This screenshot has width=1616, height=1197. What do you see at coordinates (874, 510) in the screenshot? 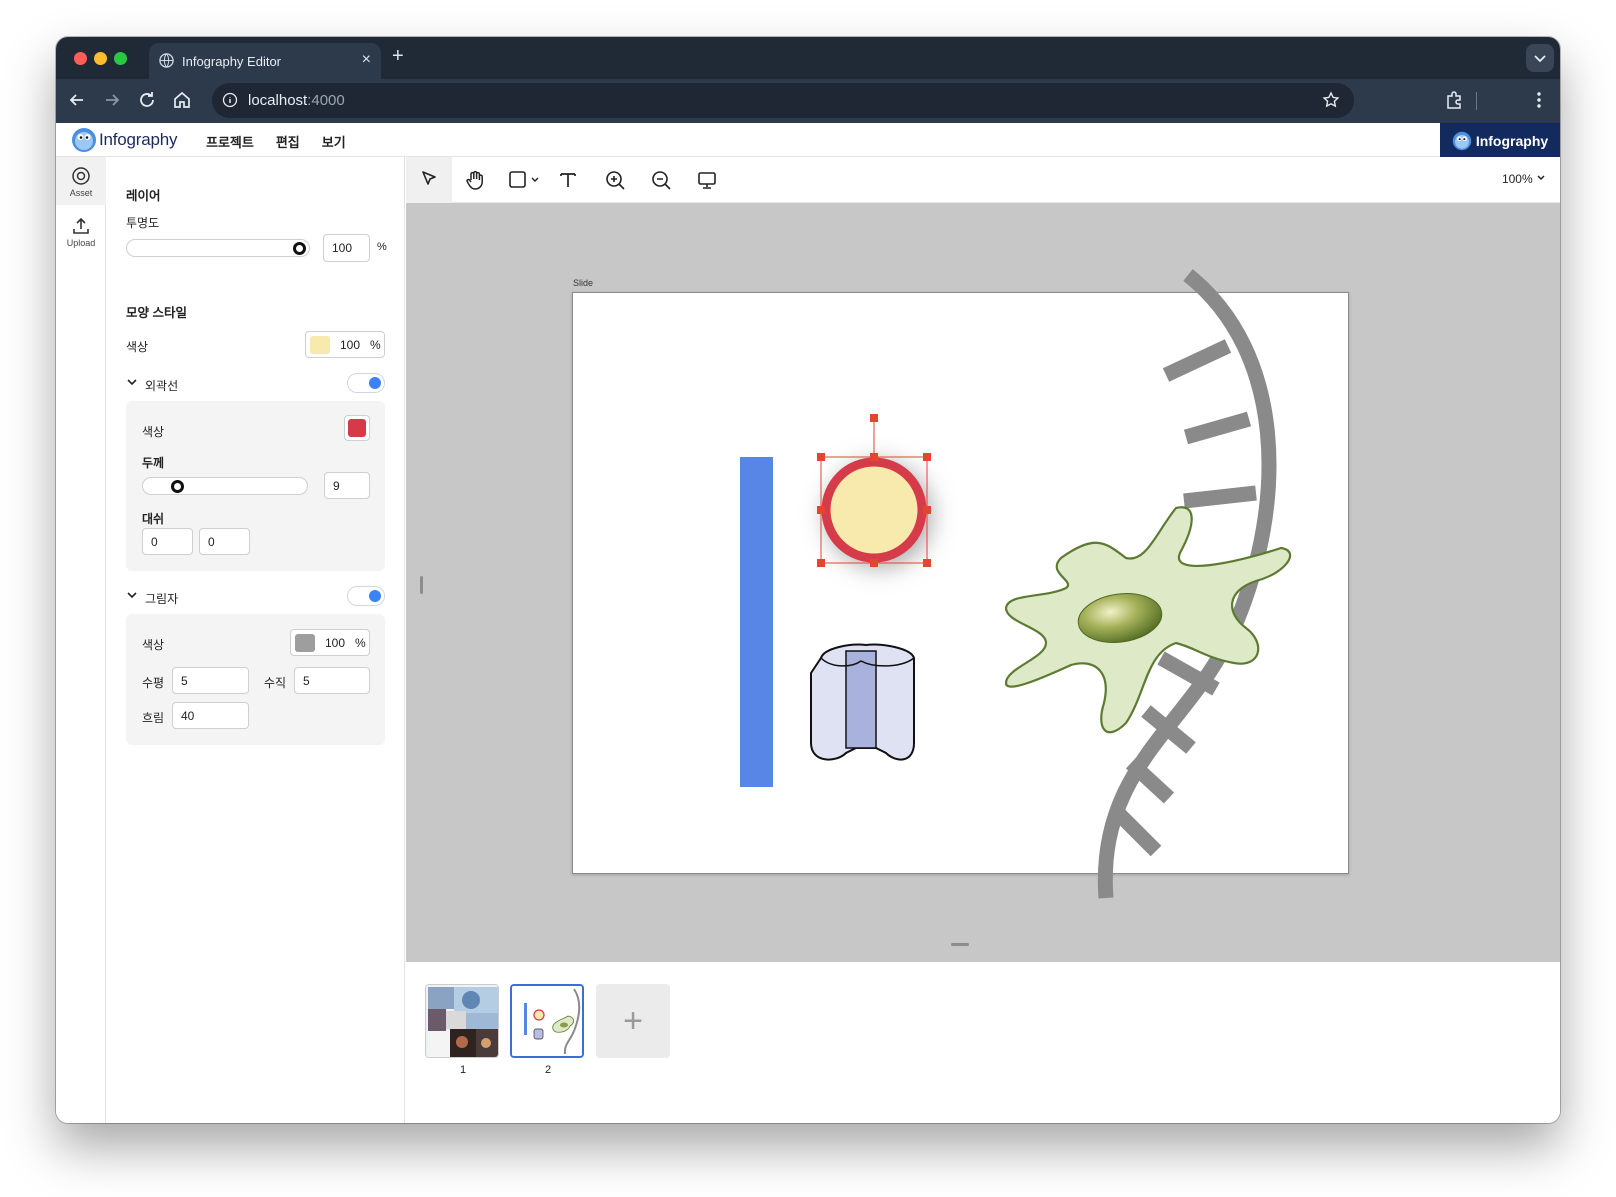
I see `selected-circle-shape` at bounding box center [874, 510].